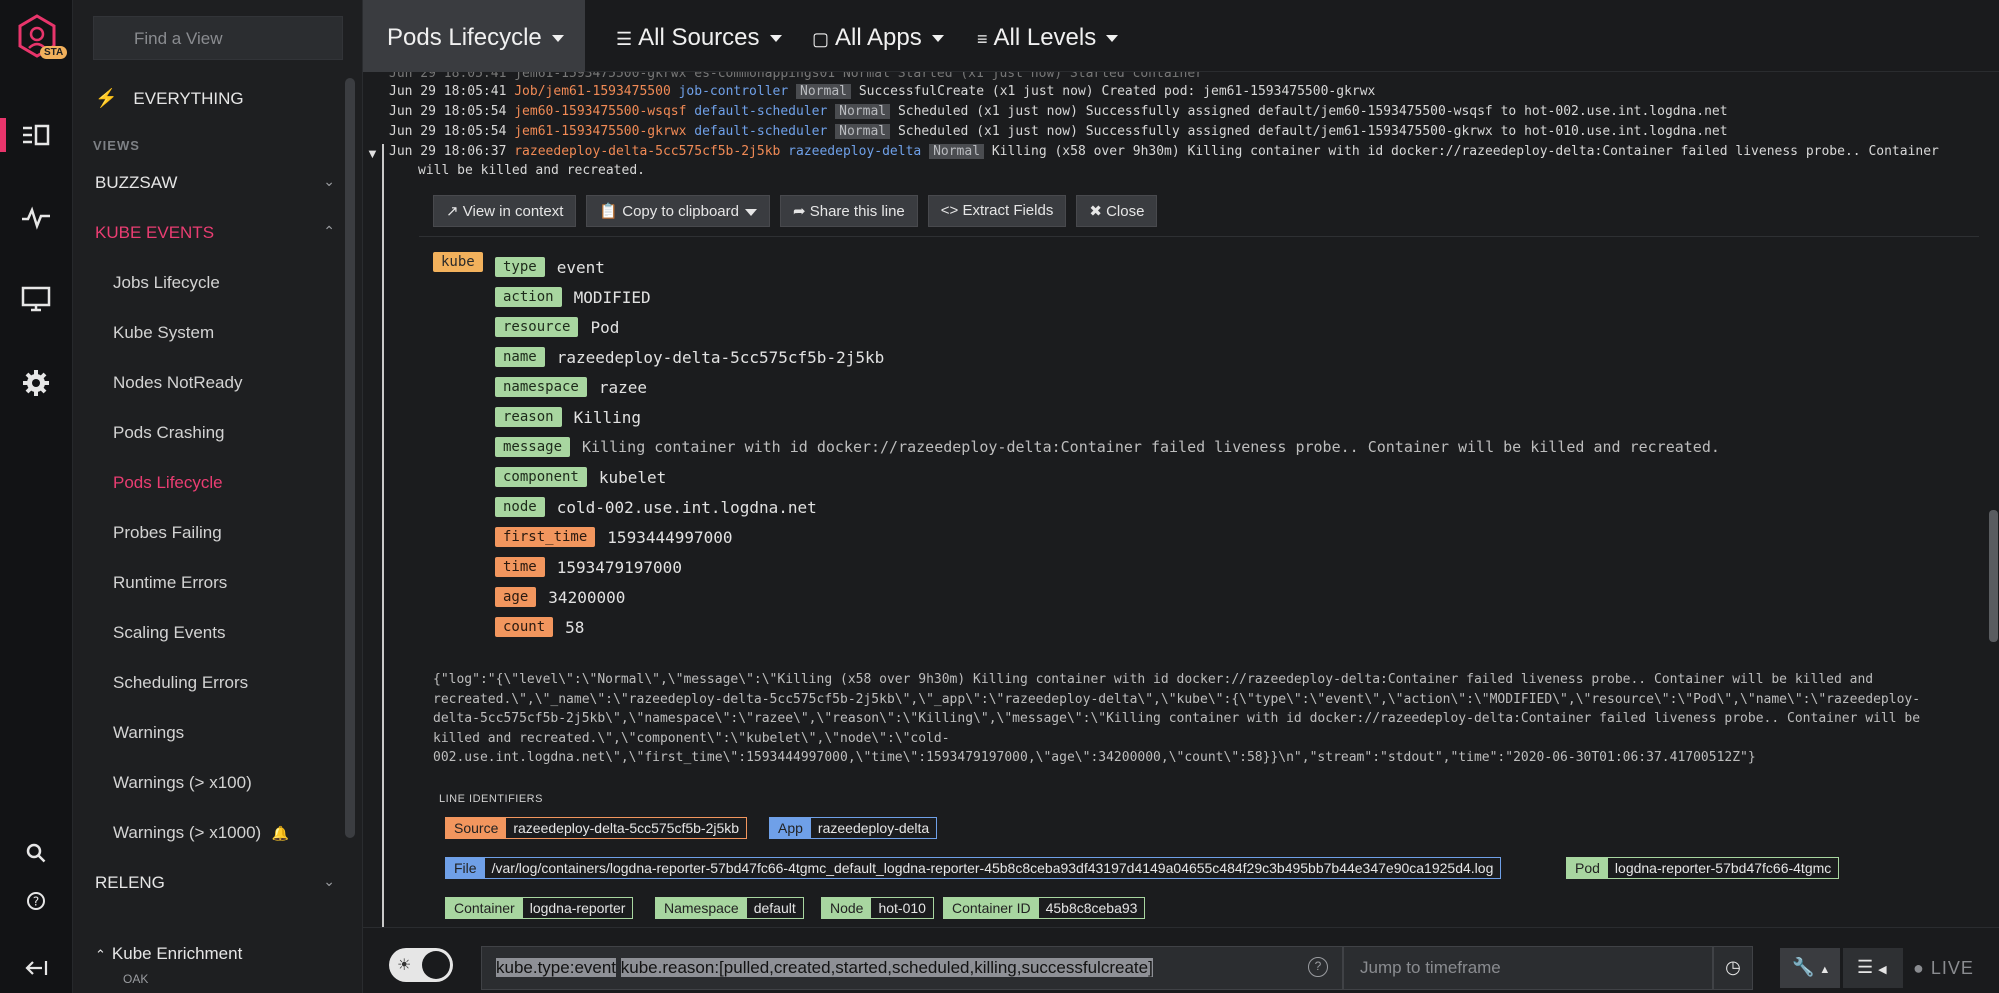 The height and width of the screenshot is (993, 1999). I want to click on identifier-pod: Pod logdna-reporter-57bd47fc66-4tgmc, so click(1703, 868).